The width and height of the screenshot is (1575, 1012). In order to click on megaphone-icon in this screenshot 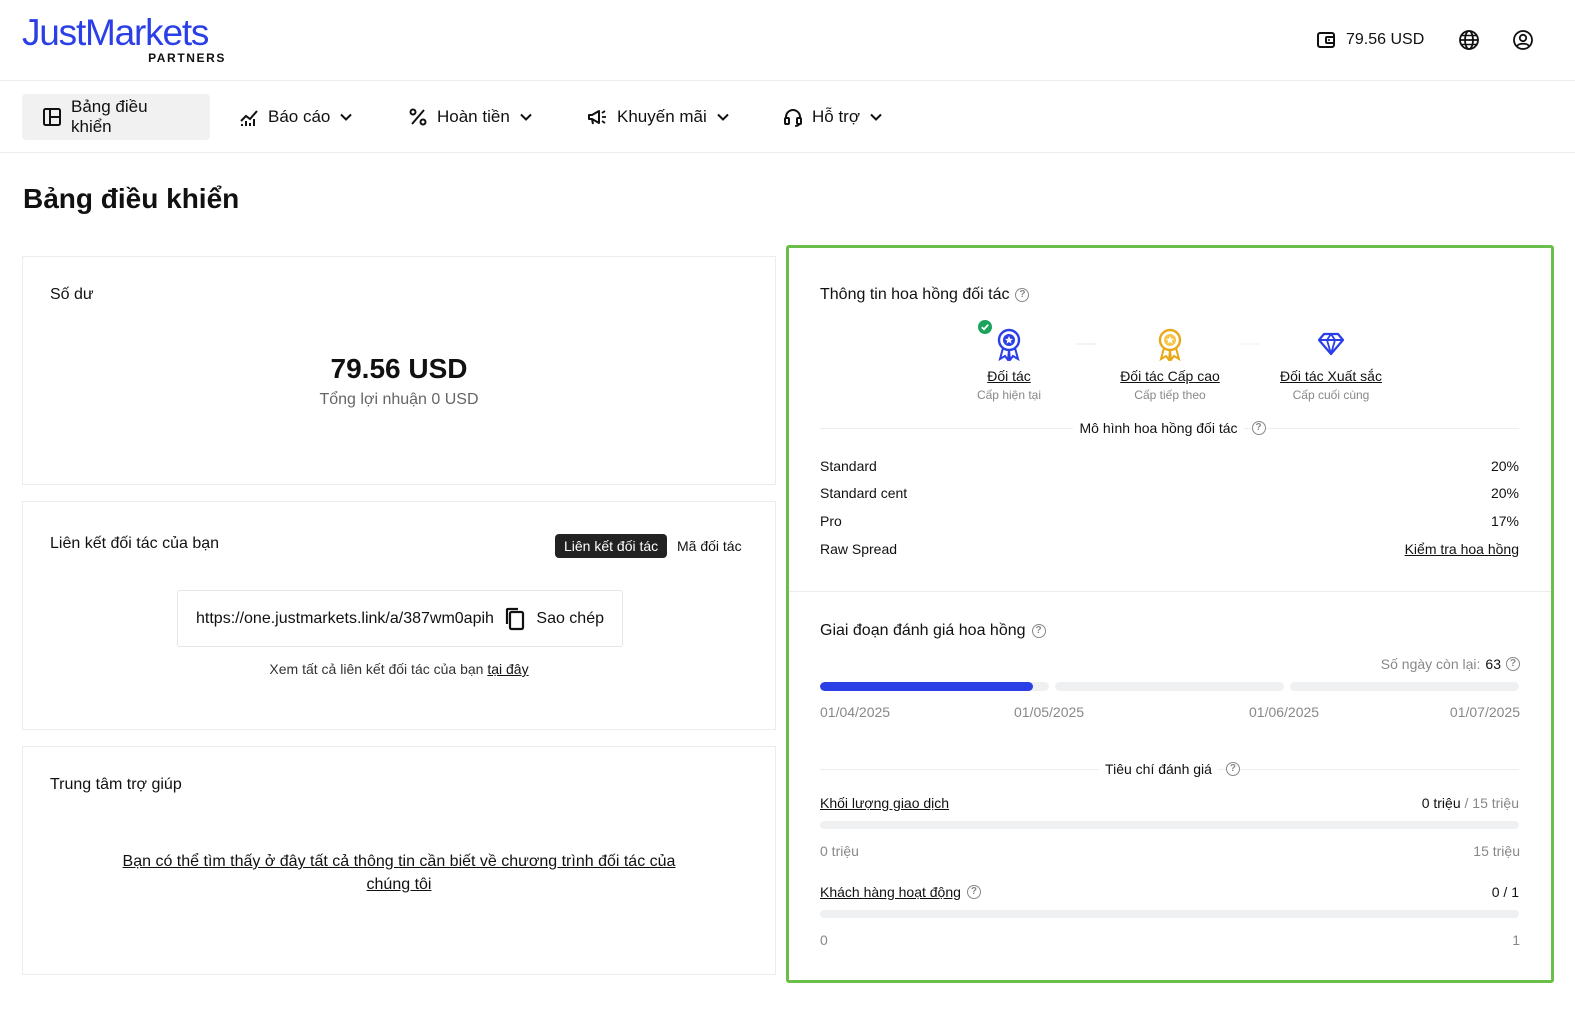, I will do `click(597, 117)`.